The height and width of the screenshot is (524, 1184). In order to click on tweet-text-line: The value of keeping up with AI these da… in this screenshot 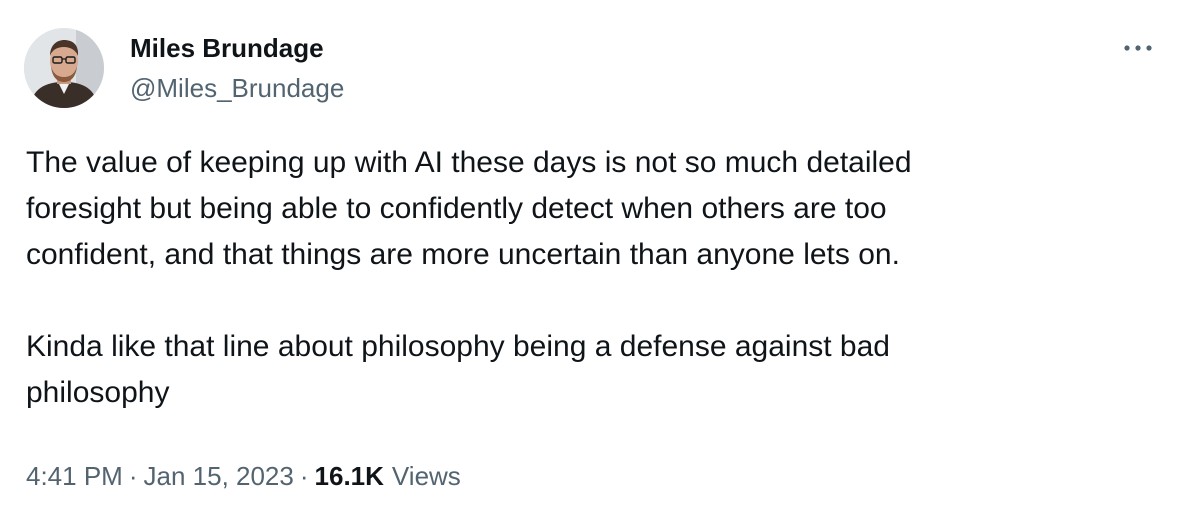, I will do `click(469, 162)`.